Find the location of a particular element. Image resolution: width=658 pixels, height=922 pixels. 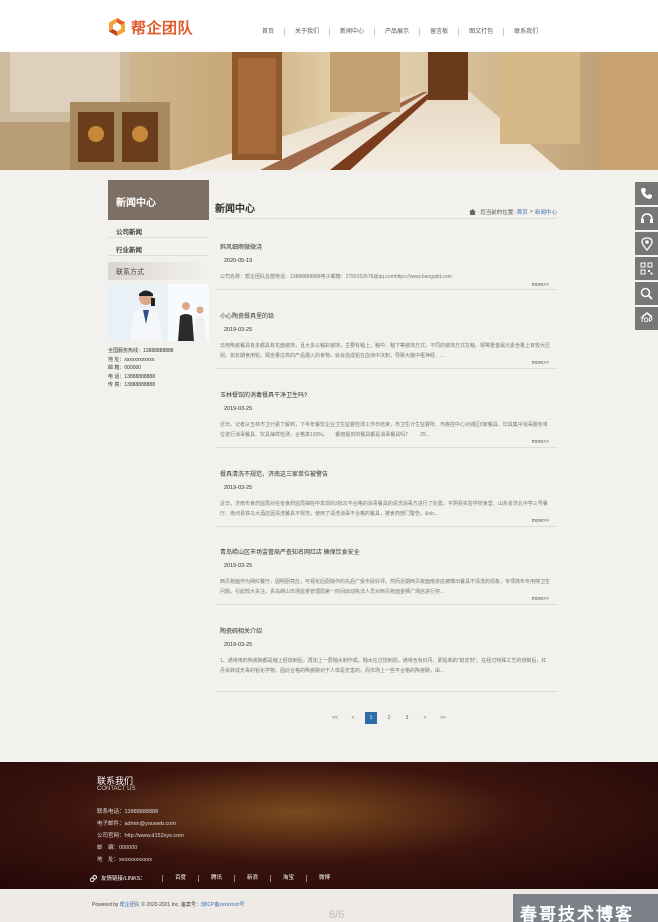

icp-link: 琼ICP备xxxxxxxx号 is located at coordinates (222, 905).